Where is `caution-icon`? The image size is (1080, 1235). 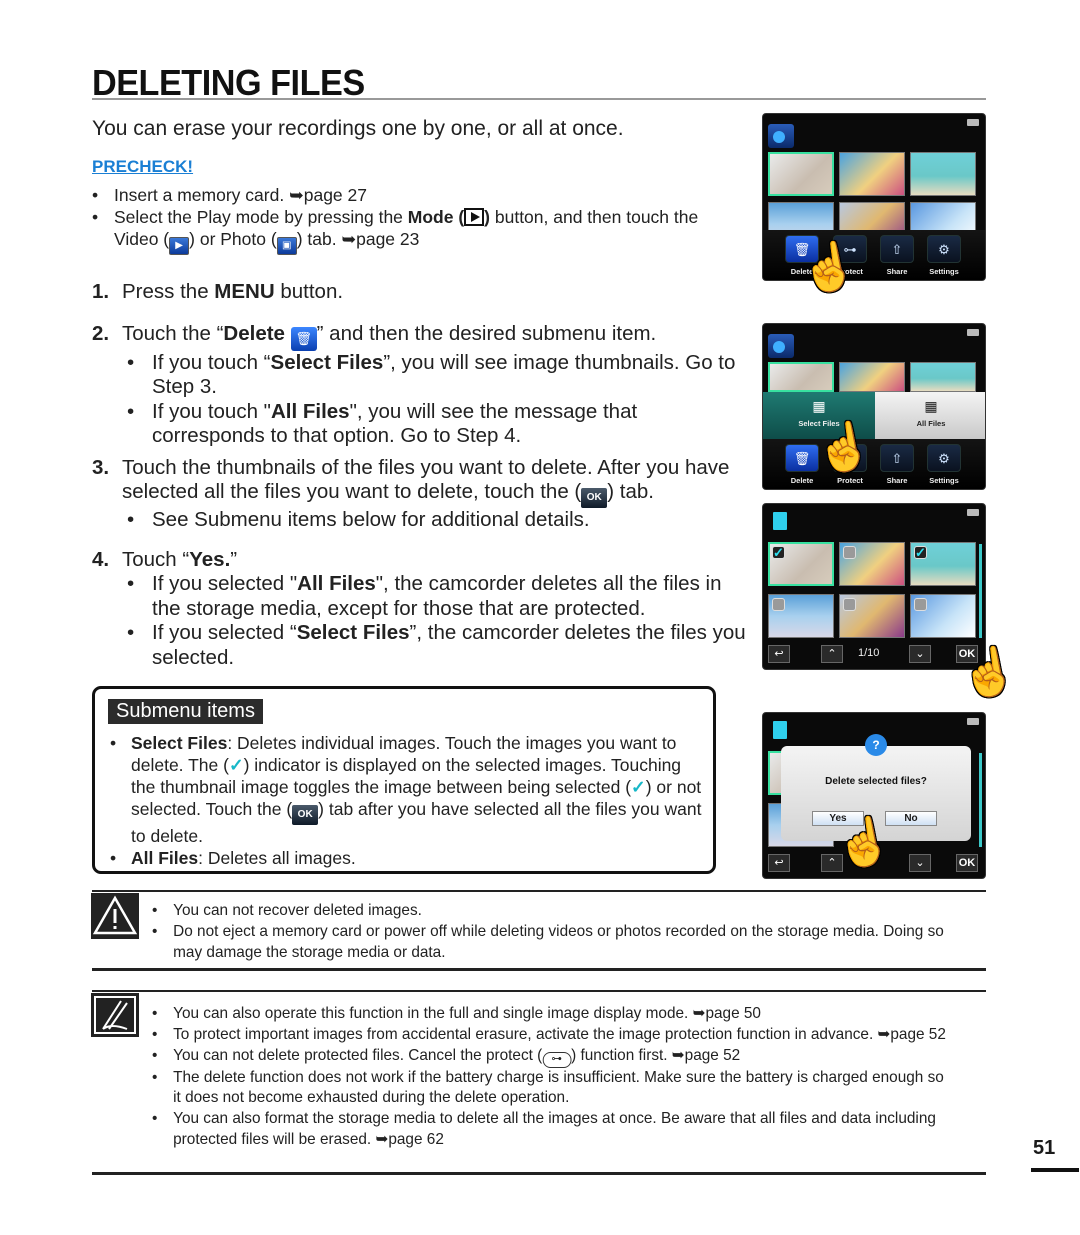
caution-icon is located at coordinates (115, 916).